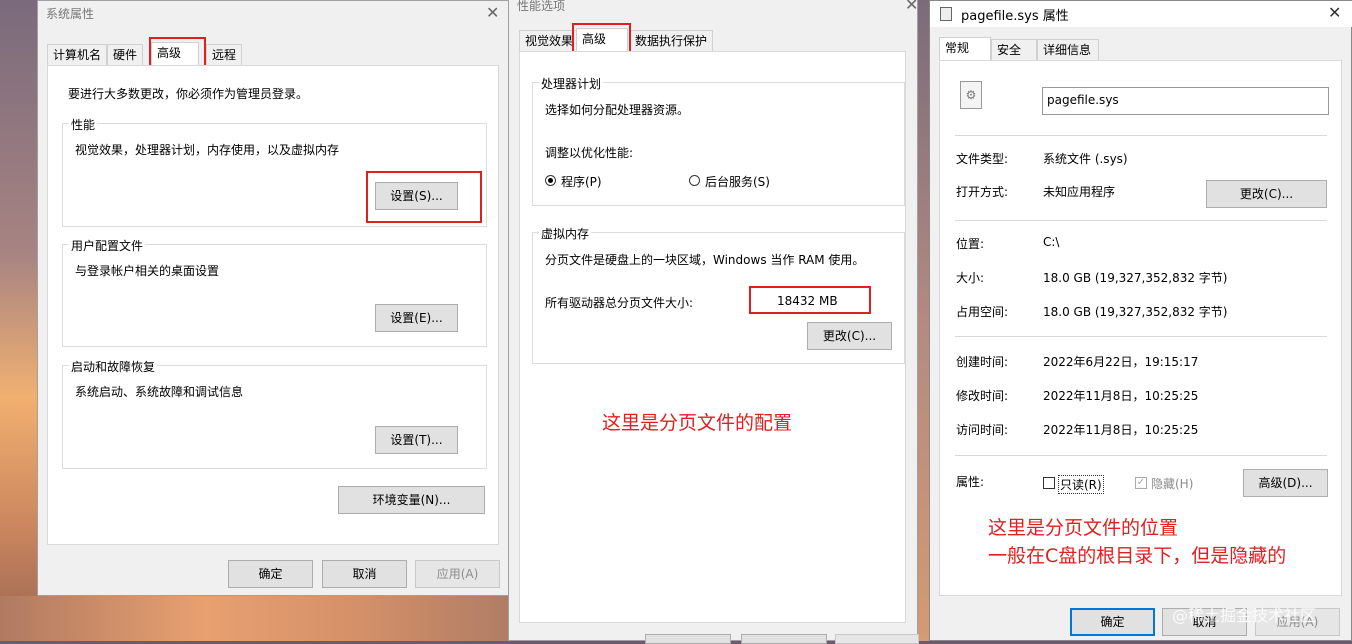  What do you see at coordinates (970, 244) in the screenshot?
I see `location-label: 位置:` at bounding box center [970, 244].